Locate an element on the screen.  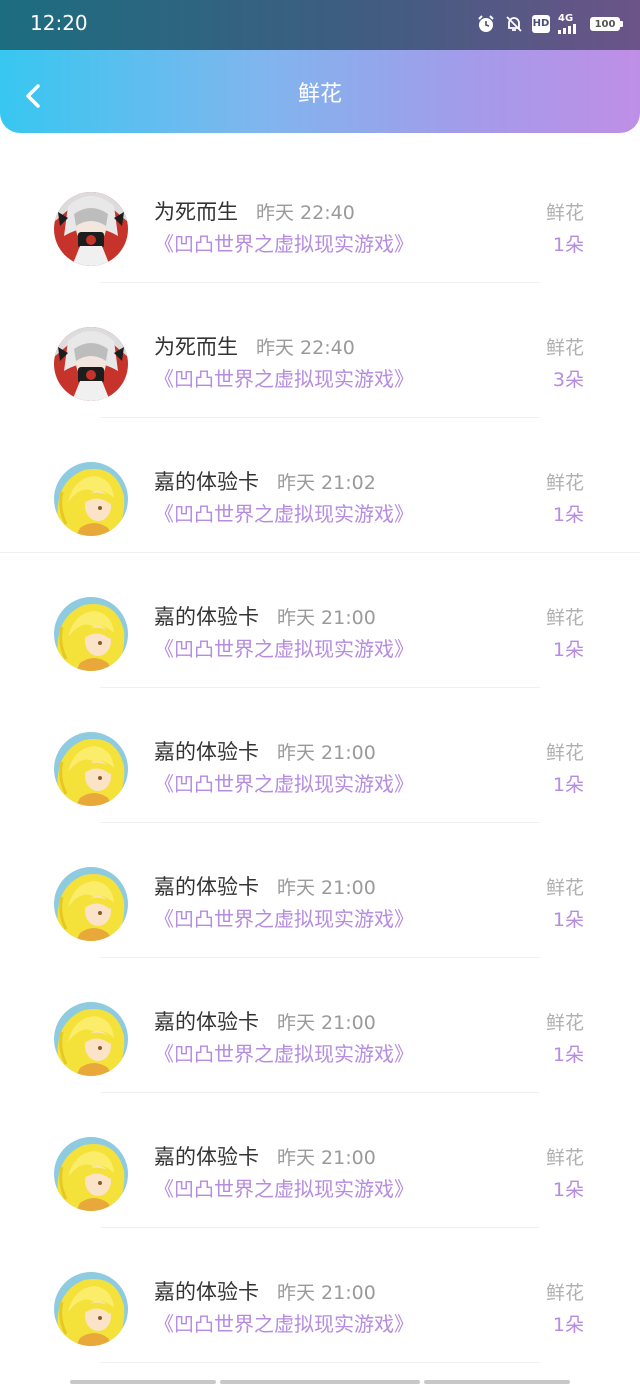
gift-record-item: 为死而生 昨天 22:40 《凹凸世界之虚拟现实游戏》 鲜花 3朵 is located at coordinates (320, 350).